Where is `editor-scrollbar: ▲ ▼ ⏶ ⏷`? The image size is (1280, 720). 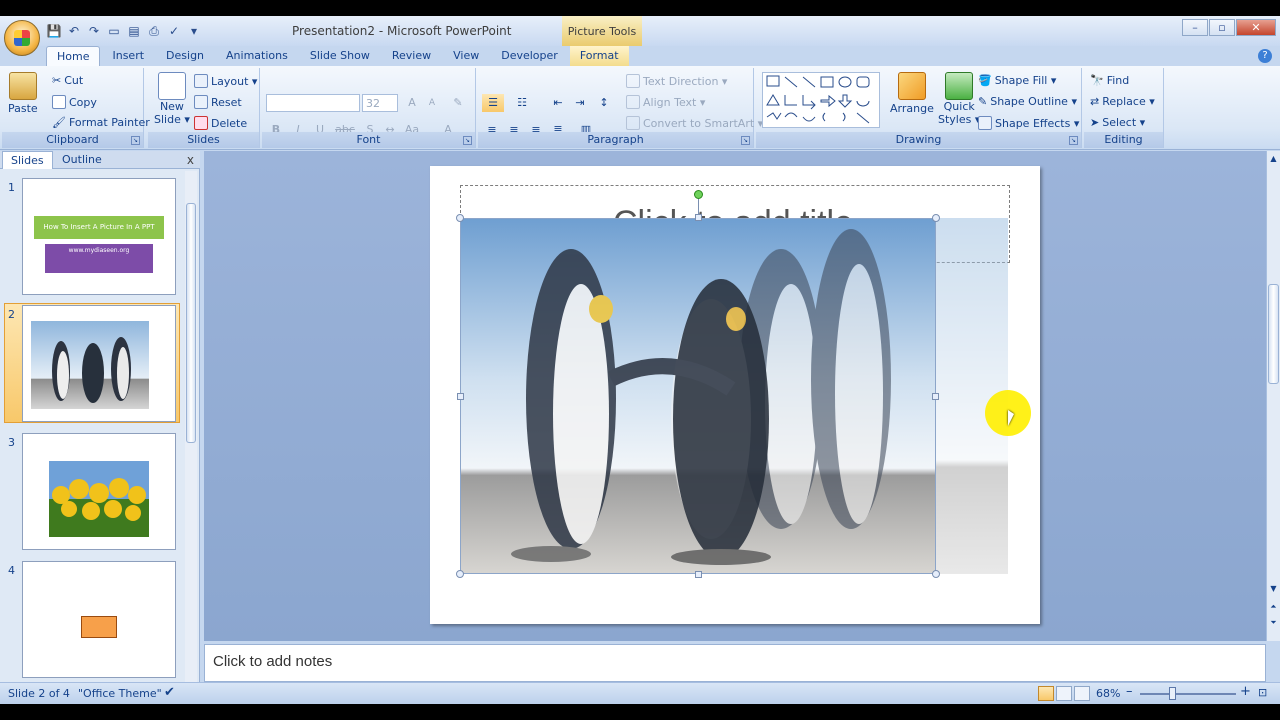 editor-scrollbar: ▲ ▼ ⏶ ⏷ is located at coordinates (1273, 396).